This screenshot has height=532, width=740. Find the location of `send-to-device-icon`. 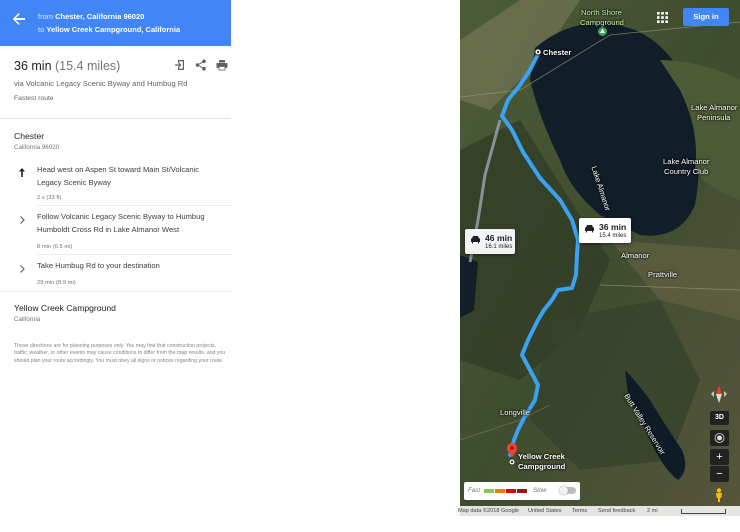

send-to-device-icon is located at coordinates (180, 65).